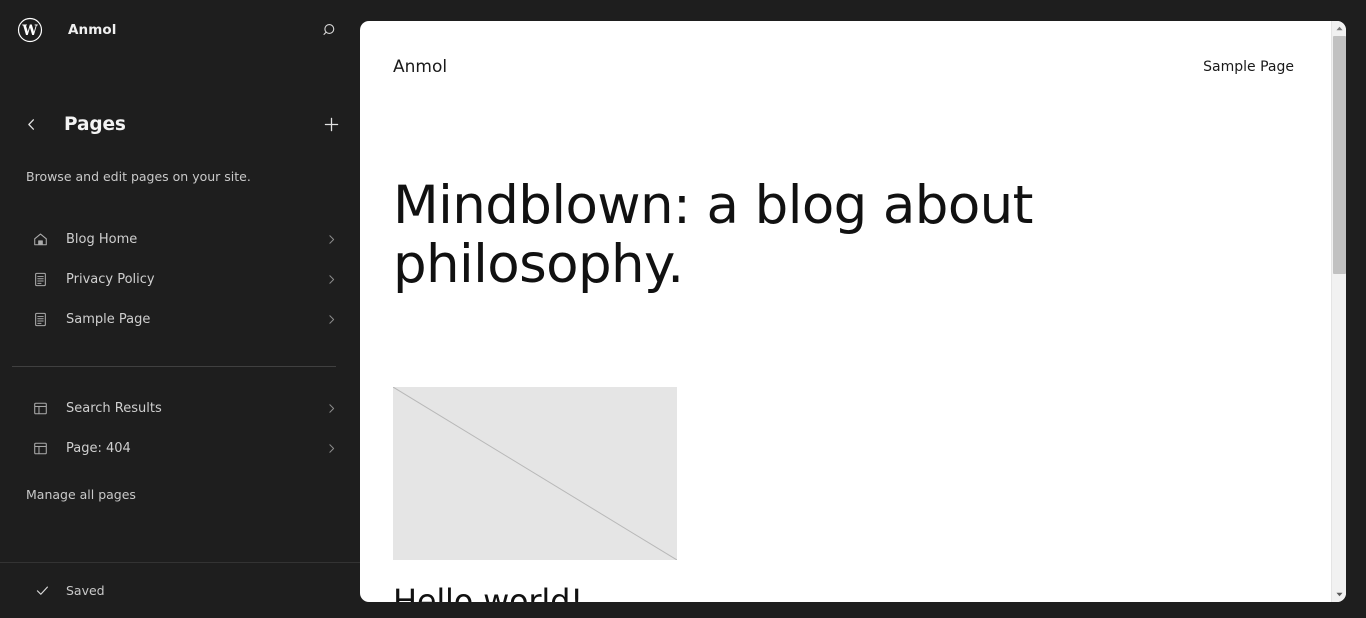 The image size is (1366, 618). Describe the element at coordinates (330, 30) in the screenshot. I see `search-icon` at that location.